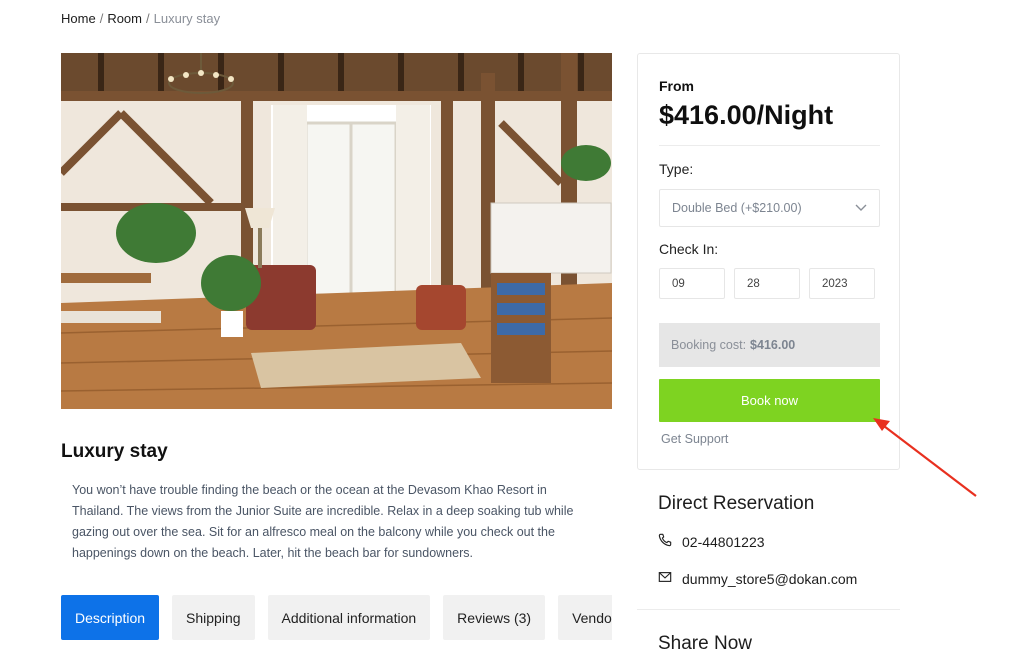 The image size is (1024, 656). I want to click on type-select-value: Double Bed (+$210.00), so click(737, 208).